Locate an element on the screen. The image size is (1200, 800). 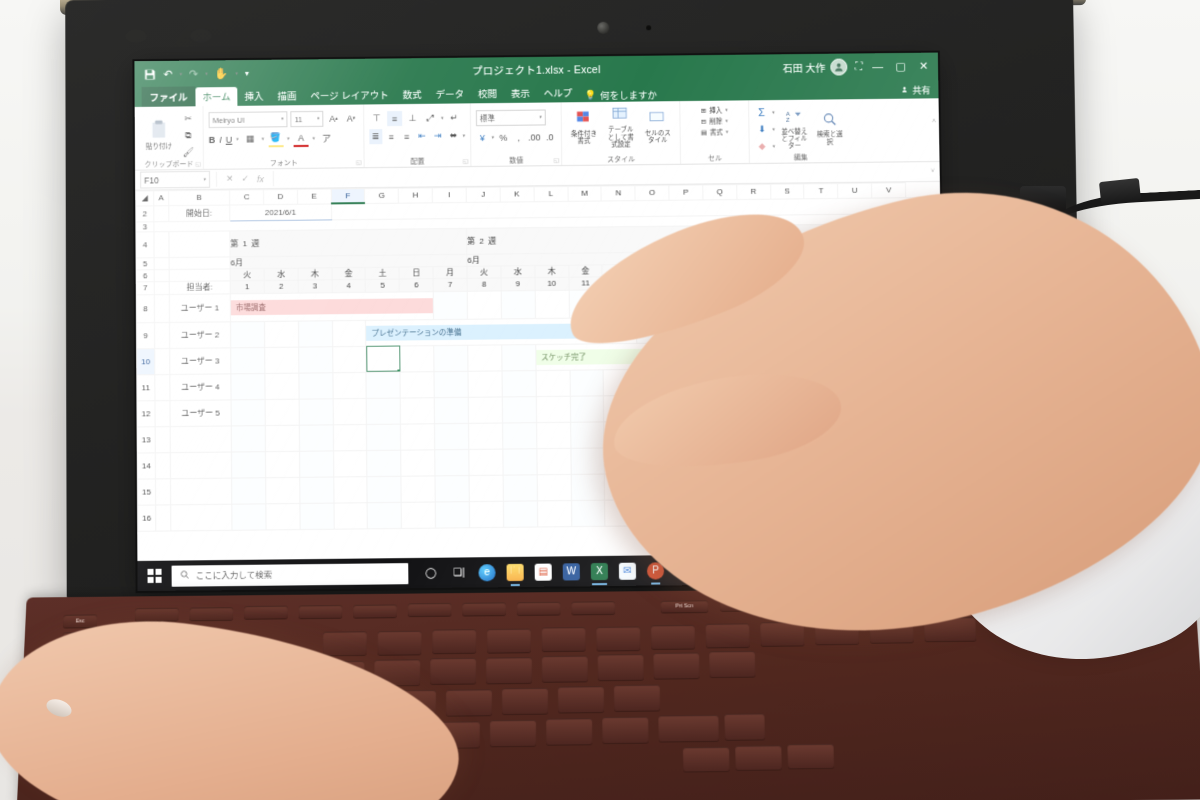
gantt-bar-cell-1: 市場調査 is located at coordinates (332, 306).